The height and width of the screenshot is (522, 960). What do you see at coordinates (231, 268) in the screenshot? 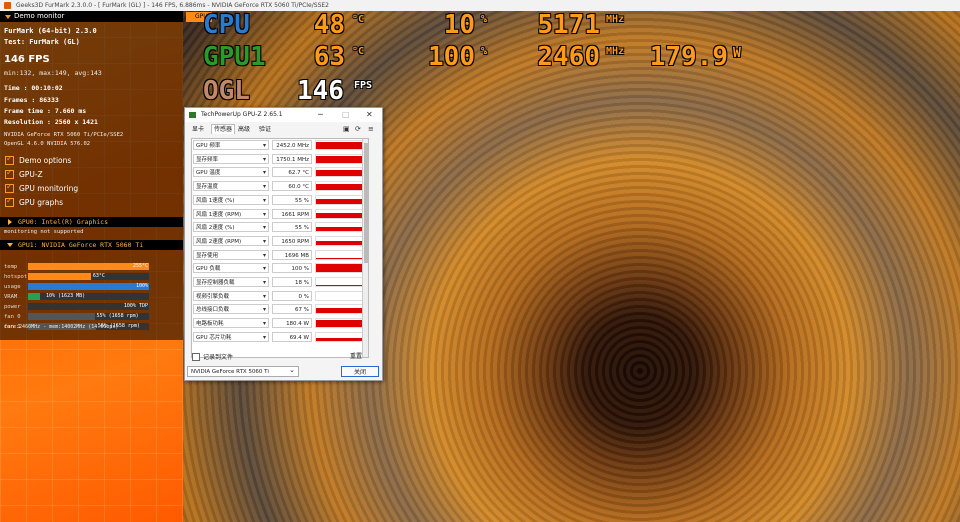
I see `sensor-name-dropdown: GPU 负载` at bounding box center [231, 268].